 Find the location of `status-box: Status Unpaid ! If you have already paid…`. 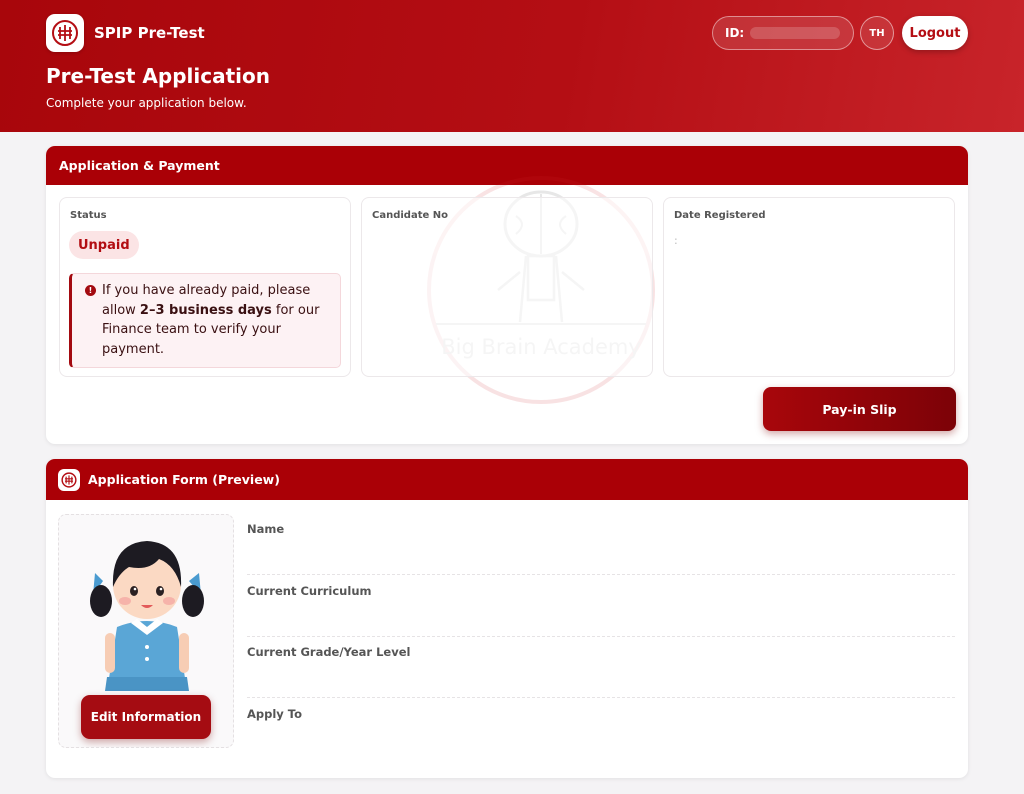

status-box: Status Unpaid ! If you have already paid… is located at coordinates (205, 287).